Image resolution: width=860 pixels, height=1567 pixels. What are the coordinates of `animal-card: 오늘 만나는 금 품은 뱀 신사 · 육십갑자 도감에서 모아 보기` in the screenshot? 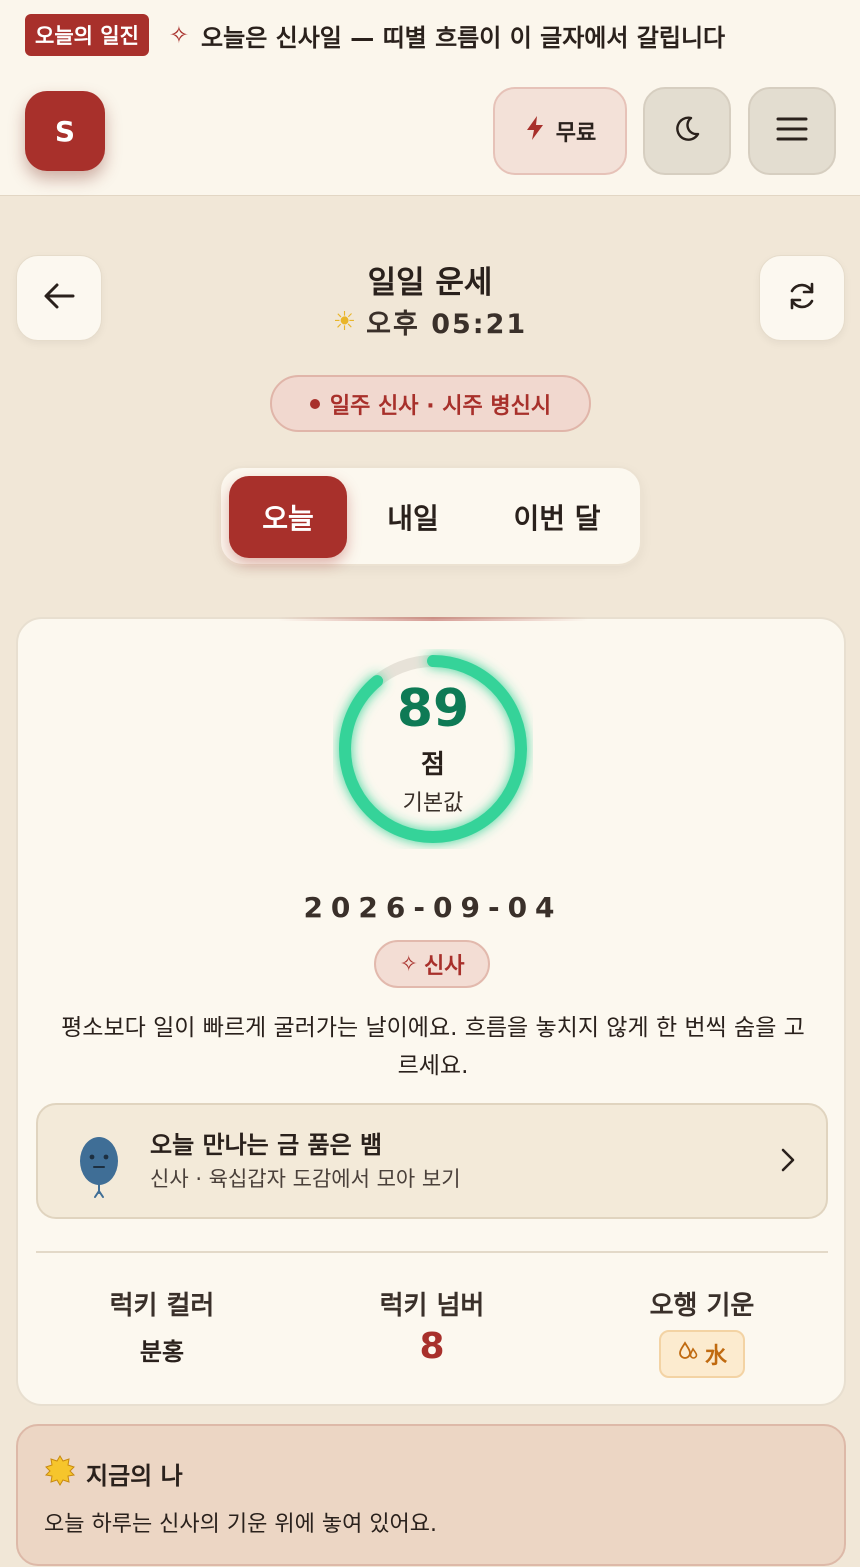 It's located at (432, 1161).